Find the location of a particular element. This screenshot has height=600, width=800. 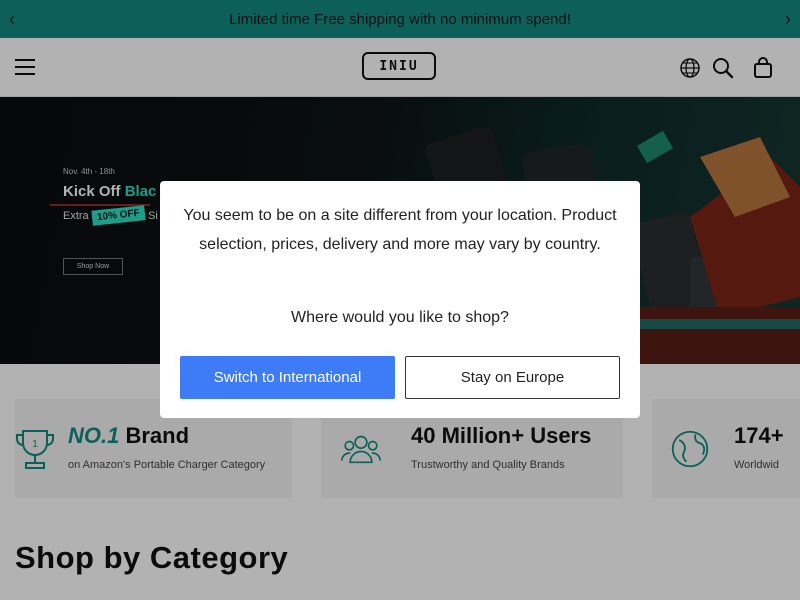

modal-question: Where would you like to shop? is located at coordinates (400, 317).